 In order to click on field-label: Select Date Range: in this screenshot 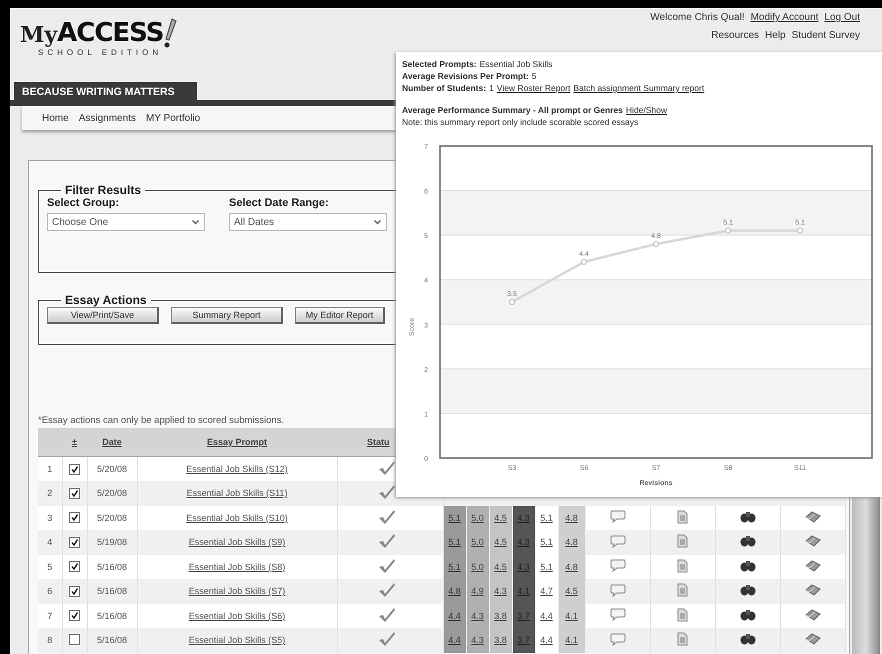, I will do `click(279, 203)`.